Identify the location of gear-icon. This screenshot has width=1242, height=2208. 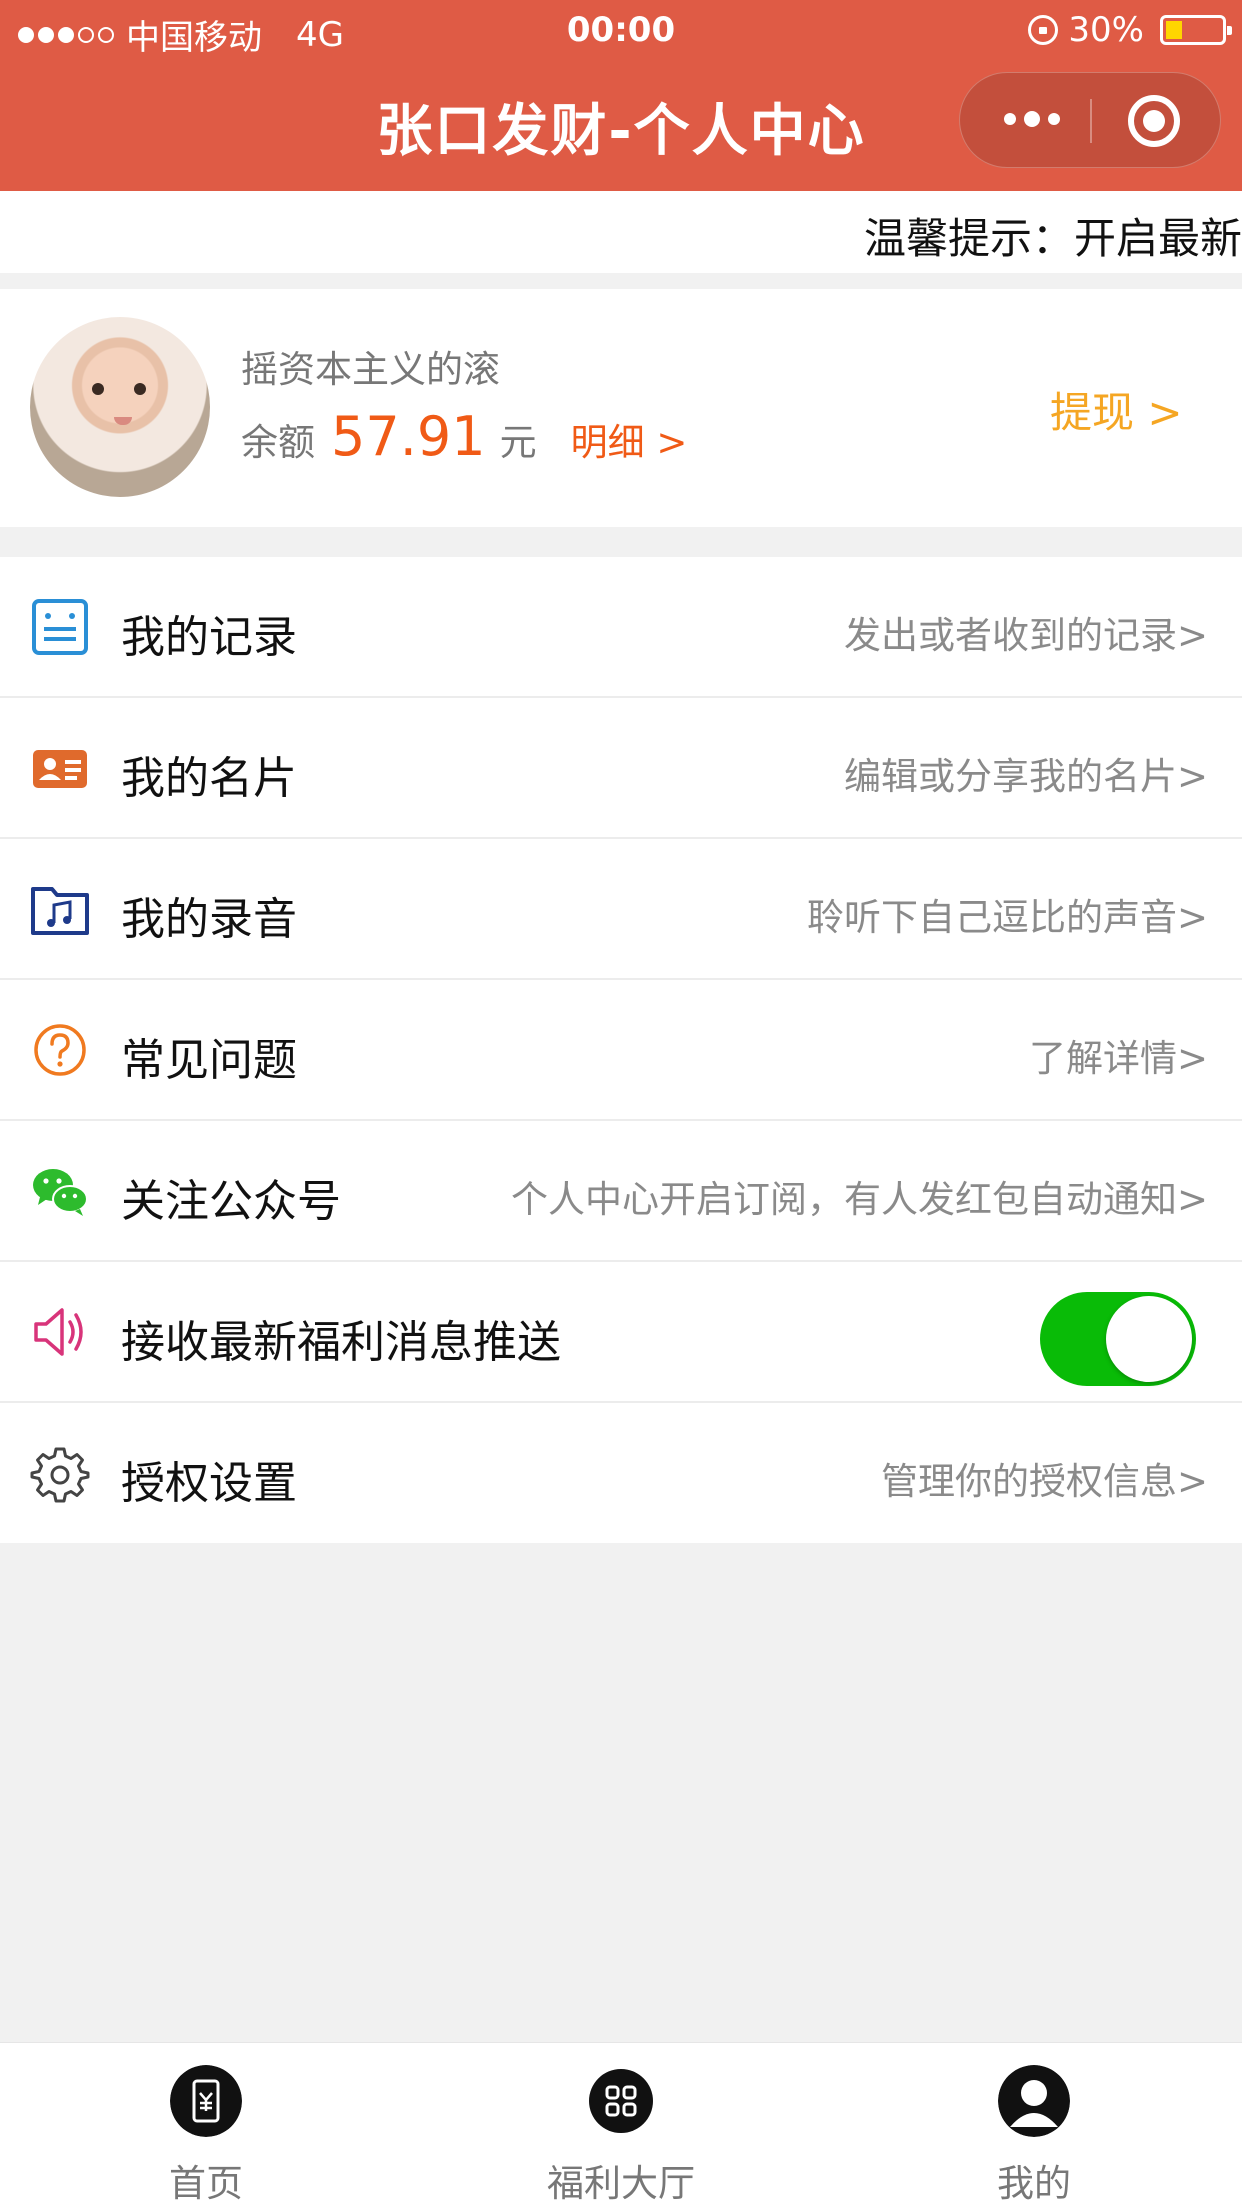
(60, 1475).